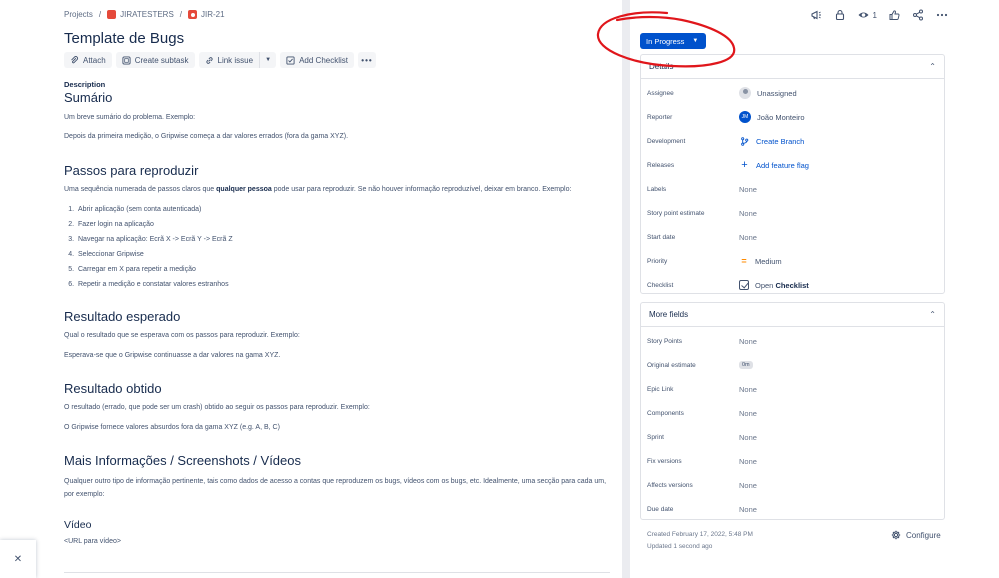  I want to click on subtask-icon, so click(126, 60).